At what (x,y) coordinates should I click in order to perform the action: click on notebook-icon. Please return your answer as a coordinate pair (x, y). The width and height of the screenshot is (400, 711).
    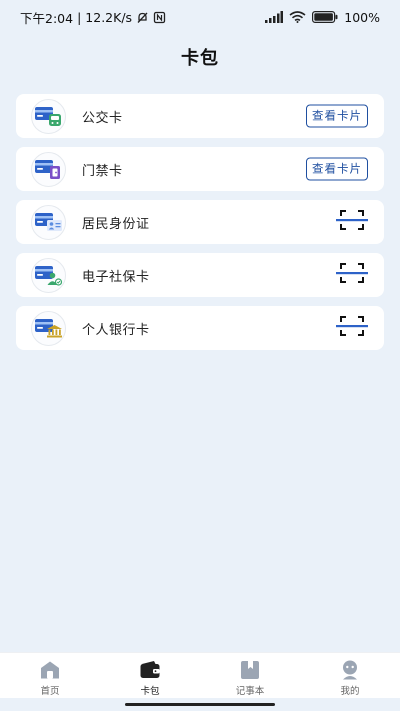
    Looking at the image, I should click on (250, 670).